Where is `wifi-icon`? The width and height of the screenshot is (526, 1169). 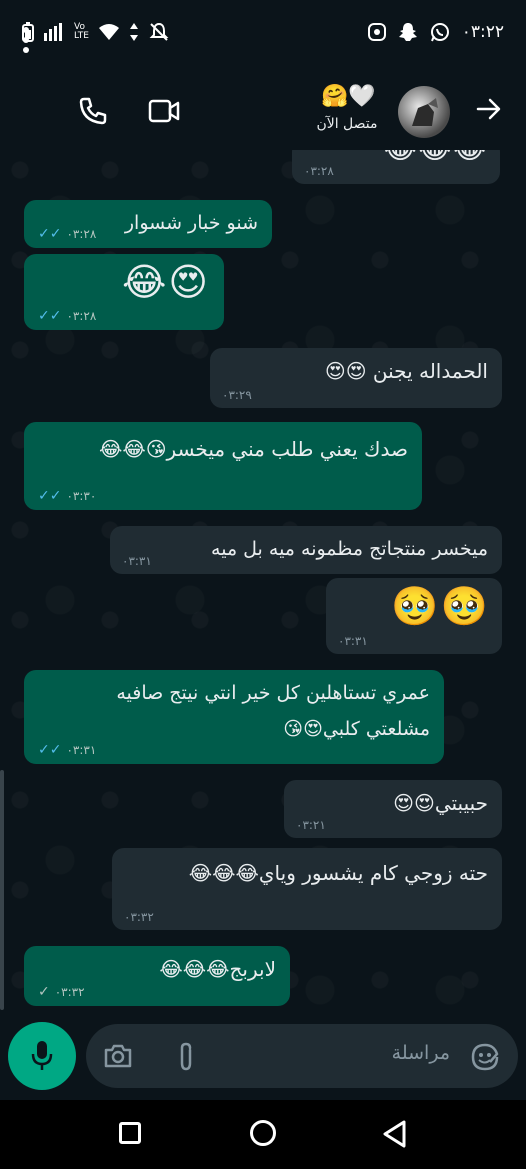 wifi-icon is located at coordinates (108, 32).